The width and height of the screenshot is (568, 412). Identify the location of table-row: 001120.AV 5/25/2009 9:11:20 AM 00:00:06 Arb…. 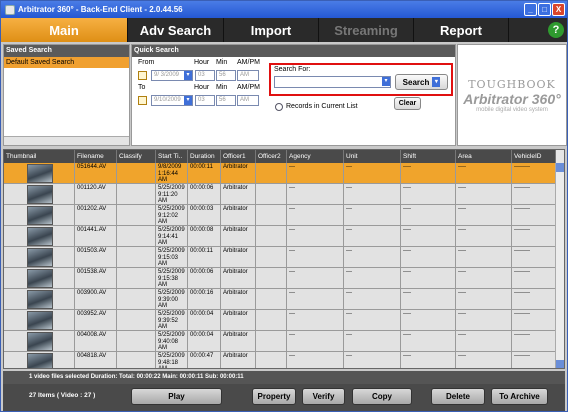
(280, 194).